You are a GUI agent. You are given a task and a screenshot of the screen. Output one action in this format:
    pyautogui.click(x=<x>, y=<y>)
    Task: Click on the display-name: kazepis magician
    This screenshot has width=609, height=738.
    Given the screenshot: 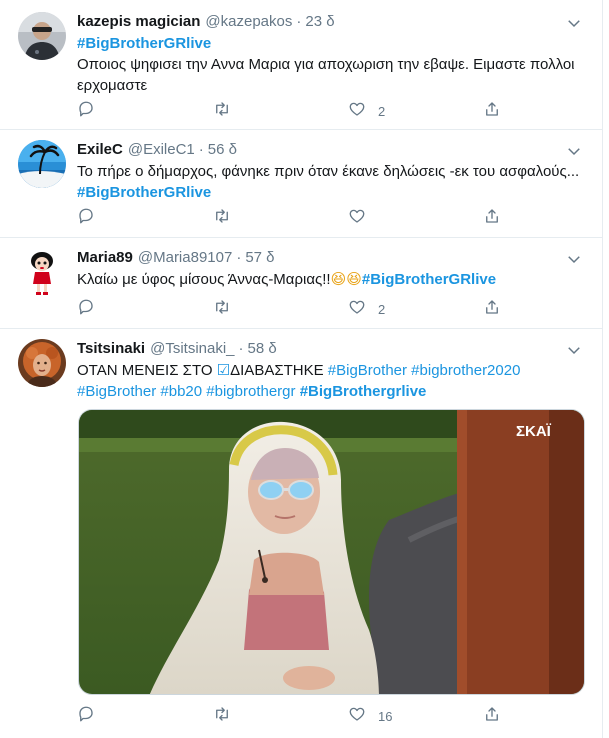 What is the action you would take?
    pyautogui.click(x=138, y=22)
    